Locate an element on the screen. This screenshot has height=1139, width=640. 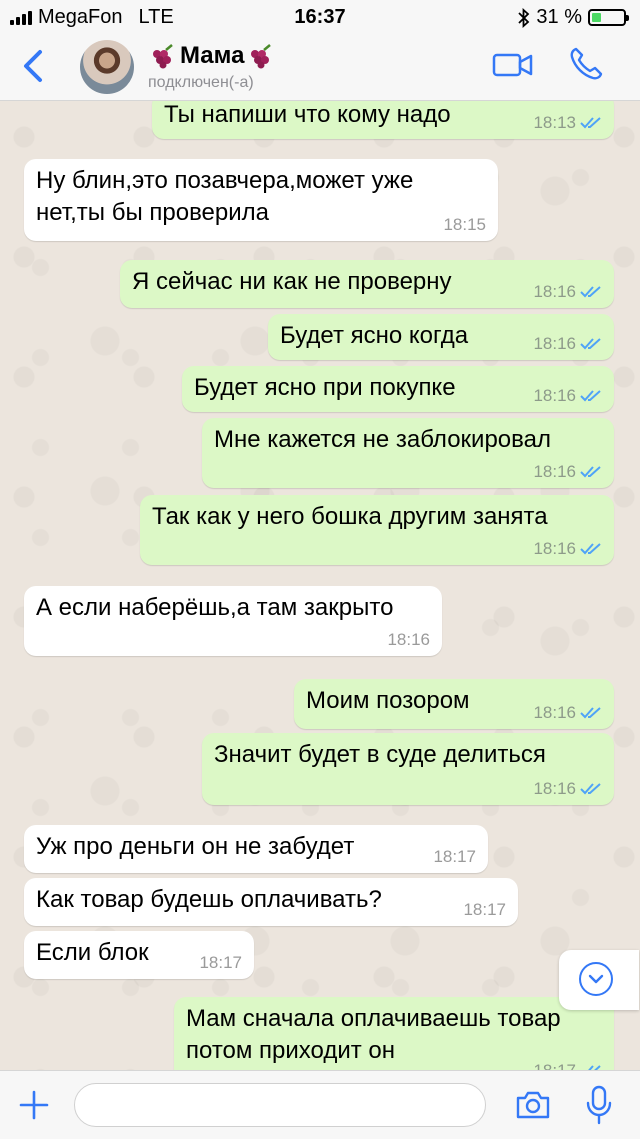
message-outgoing: Значит будет в суде делиться 18:16 is located at coordinates (408, 769).